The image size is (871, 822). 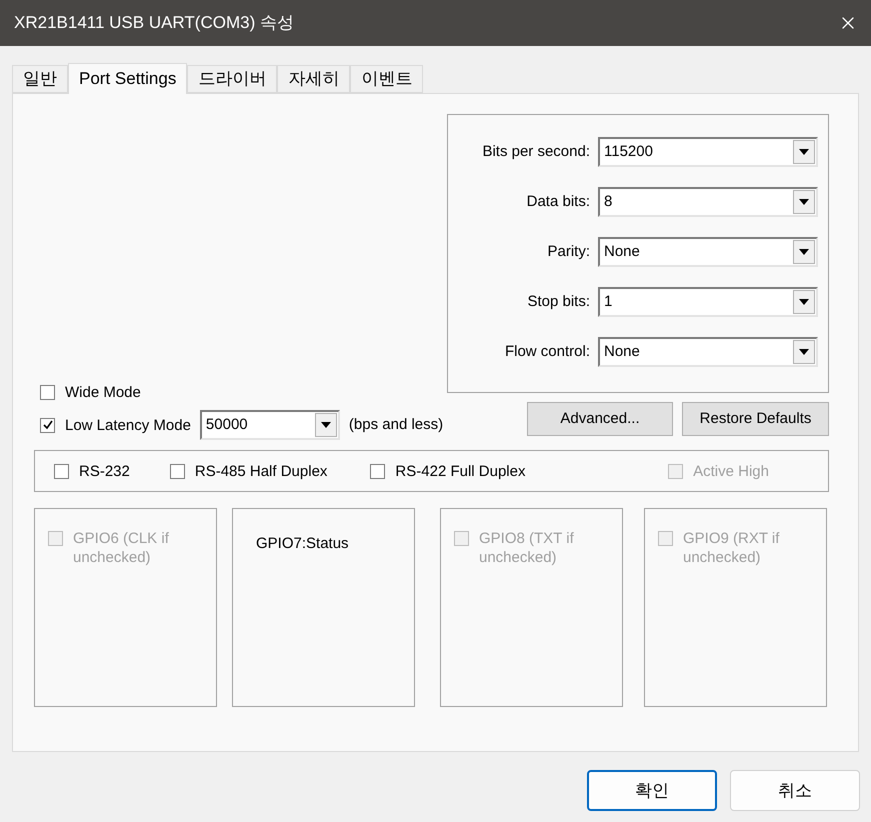 I want to click on status-label: GPIO7:Status, so click(x=302, y=543).